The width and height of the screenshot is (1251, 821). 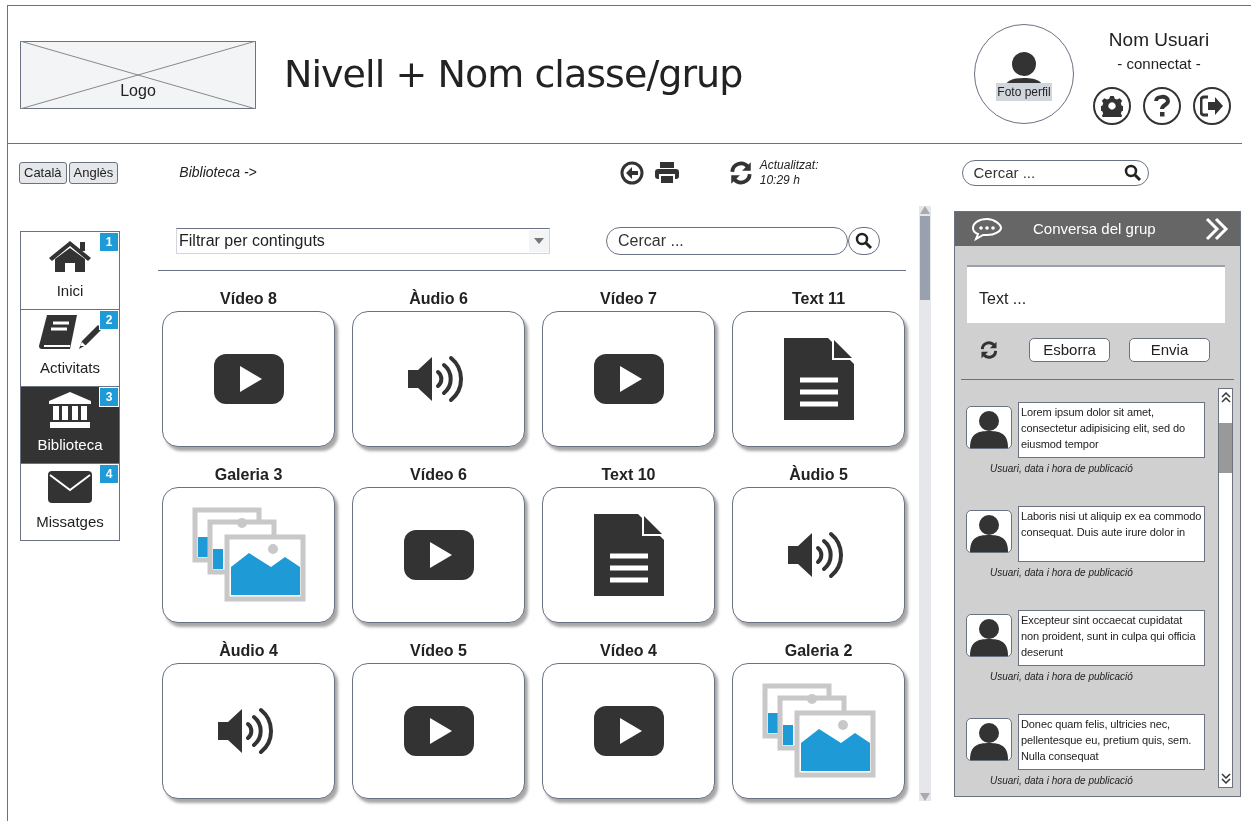 I want to click on count-badge: 1, so click(x=109, y=242).